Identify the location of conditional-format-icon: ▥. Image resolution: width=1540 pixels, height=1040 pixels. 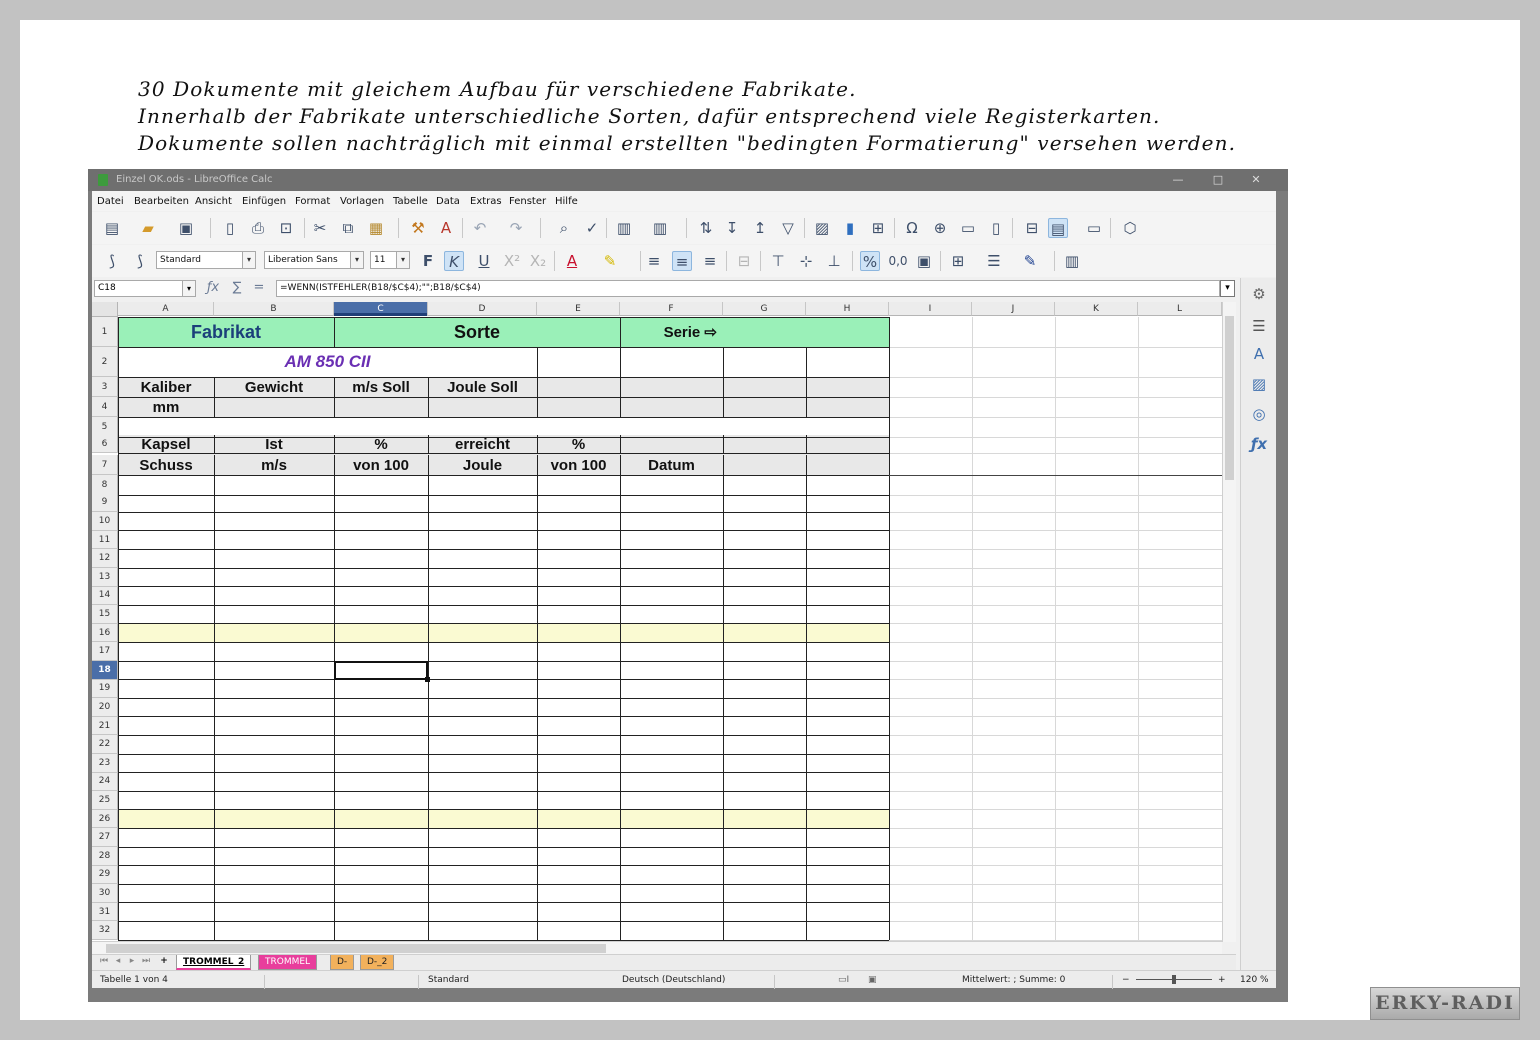
(1072, 261).